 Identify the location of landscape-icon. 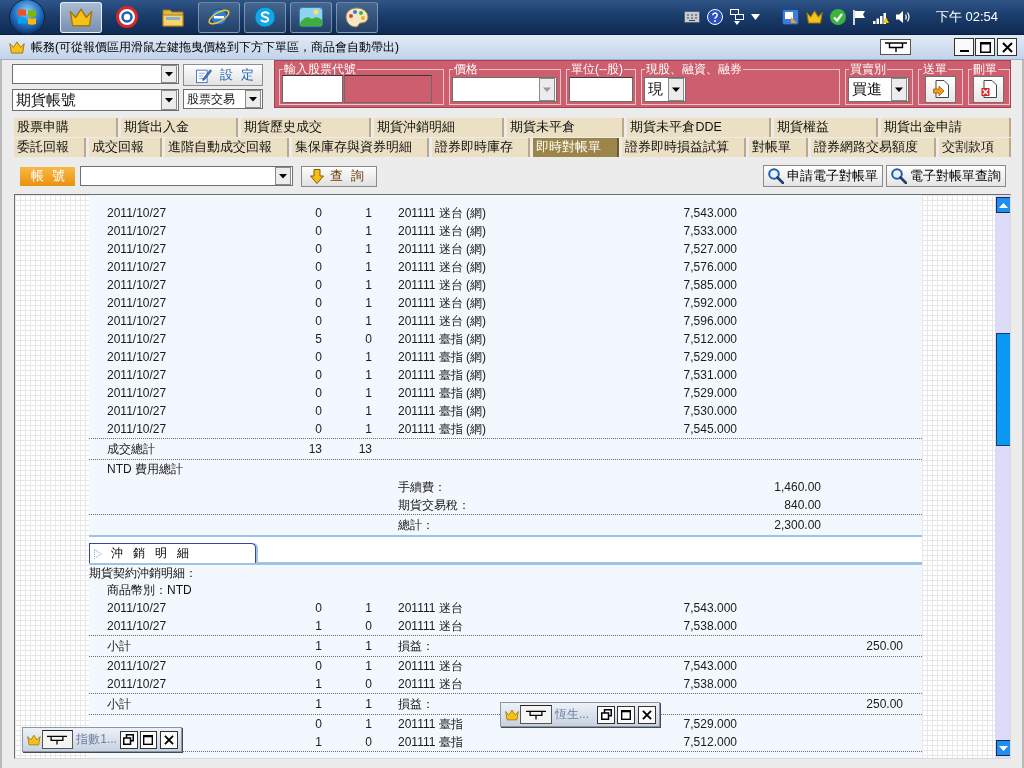
(311, 17).